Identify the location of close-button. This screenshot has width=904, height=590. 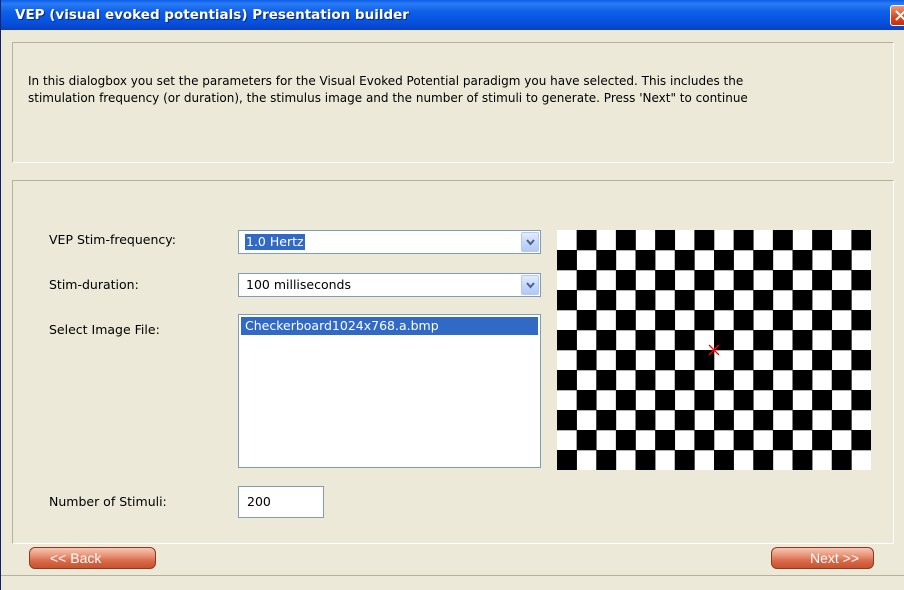
(897, 15).